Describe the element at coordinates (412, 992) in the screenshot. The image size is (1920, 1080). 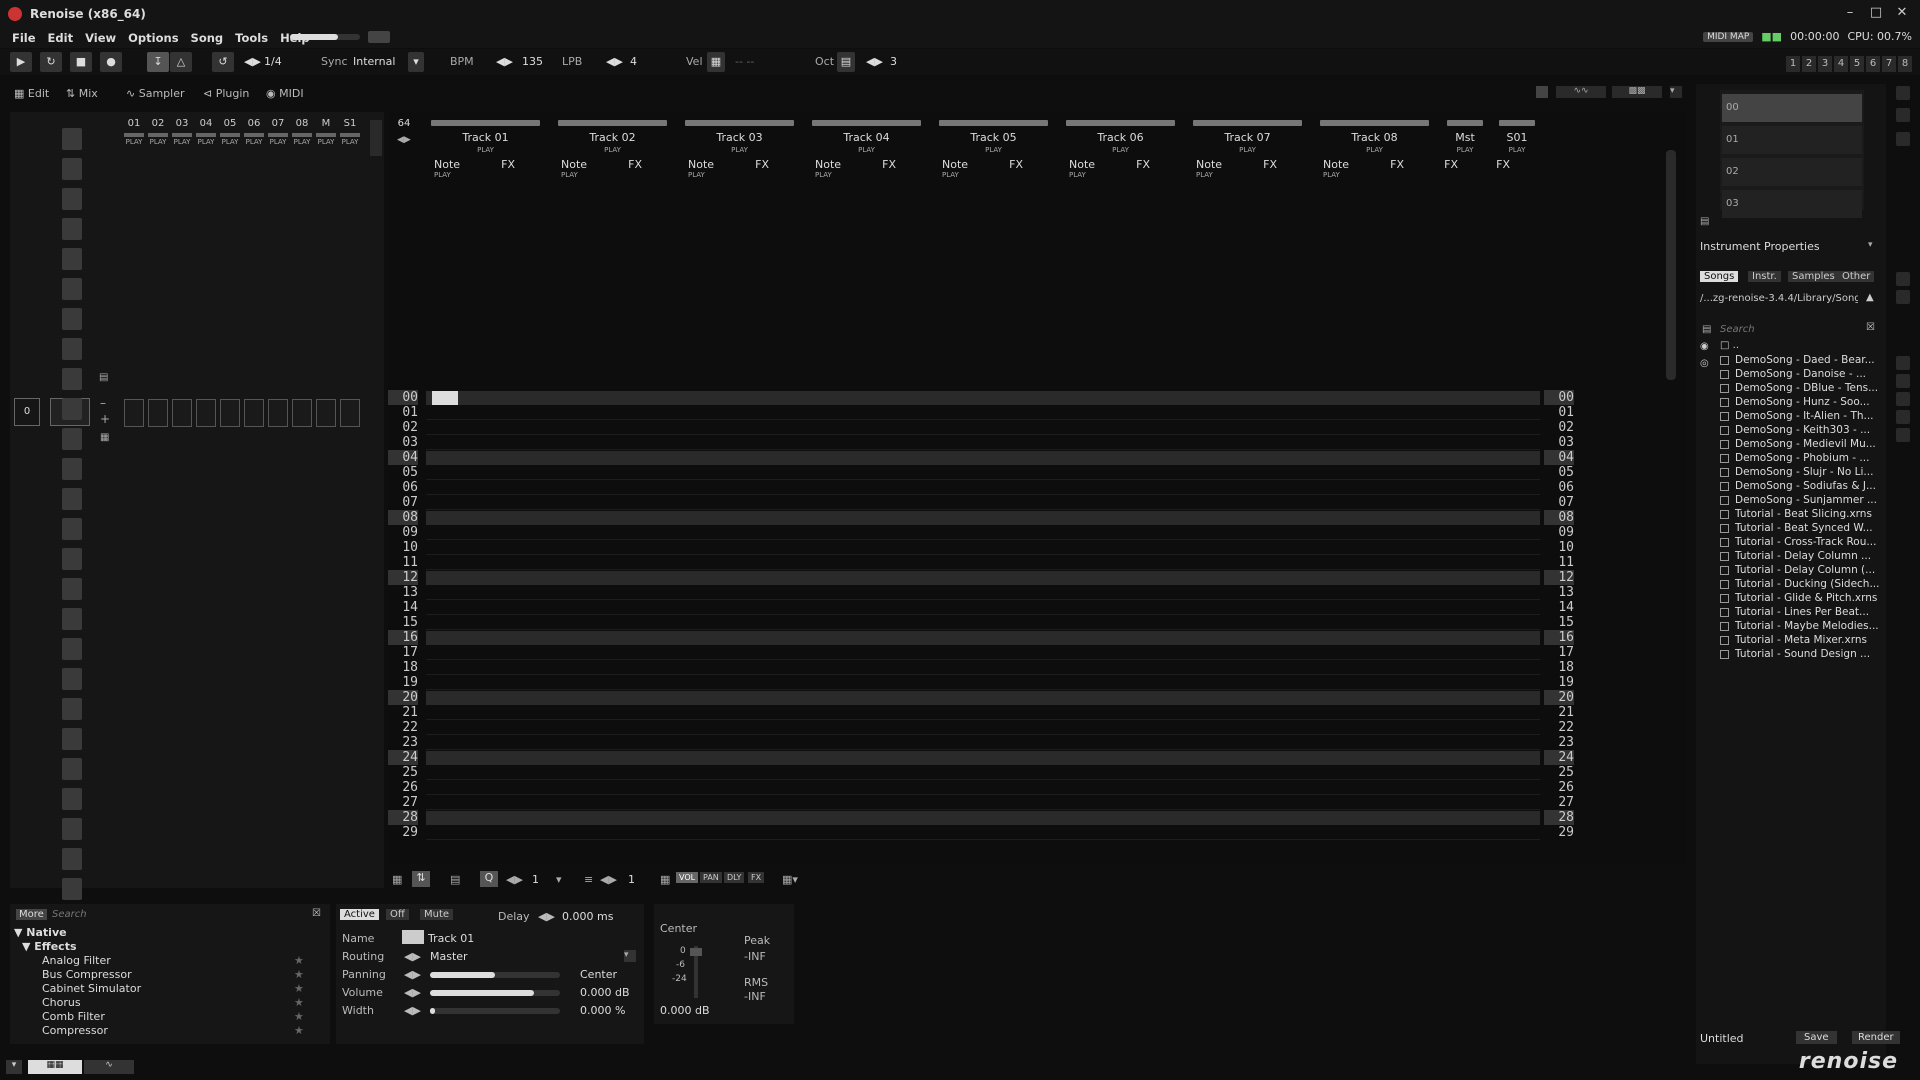
I see `volume-arrows-icon: ◀▶` at that location.